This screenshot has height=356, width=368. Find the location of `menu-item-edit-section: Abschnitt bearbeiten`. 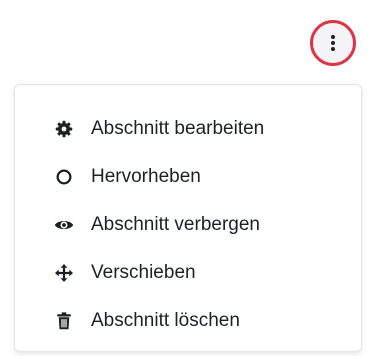

menu-item-edit-section: Abschnitt bearbeiten is located at coordinates (188, 129).